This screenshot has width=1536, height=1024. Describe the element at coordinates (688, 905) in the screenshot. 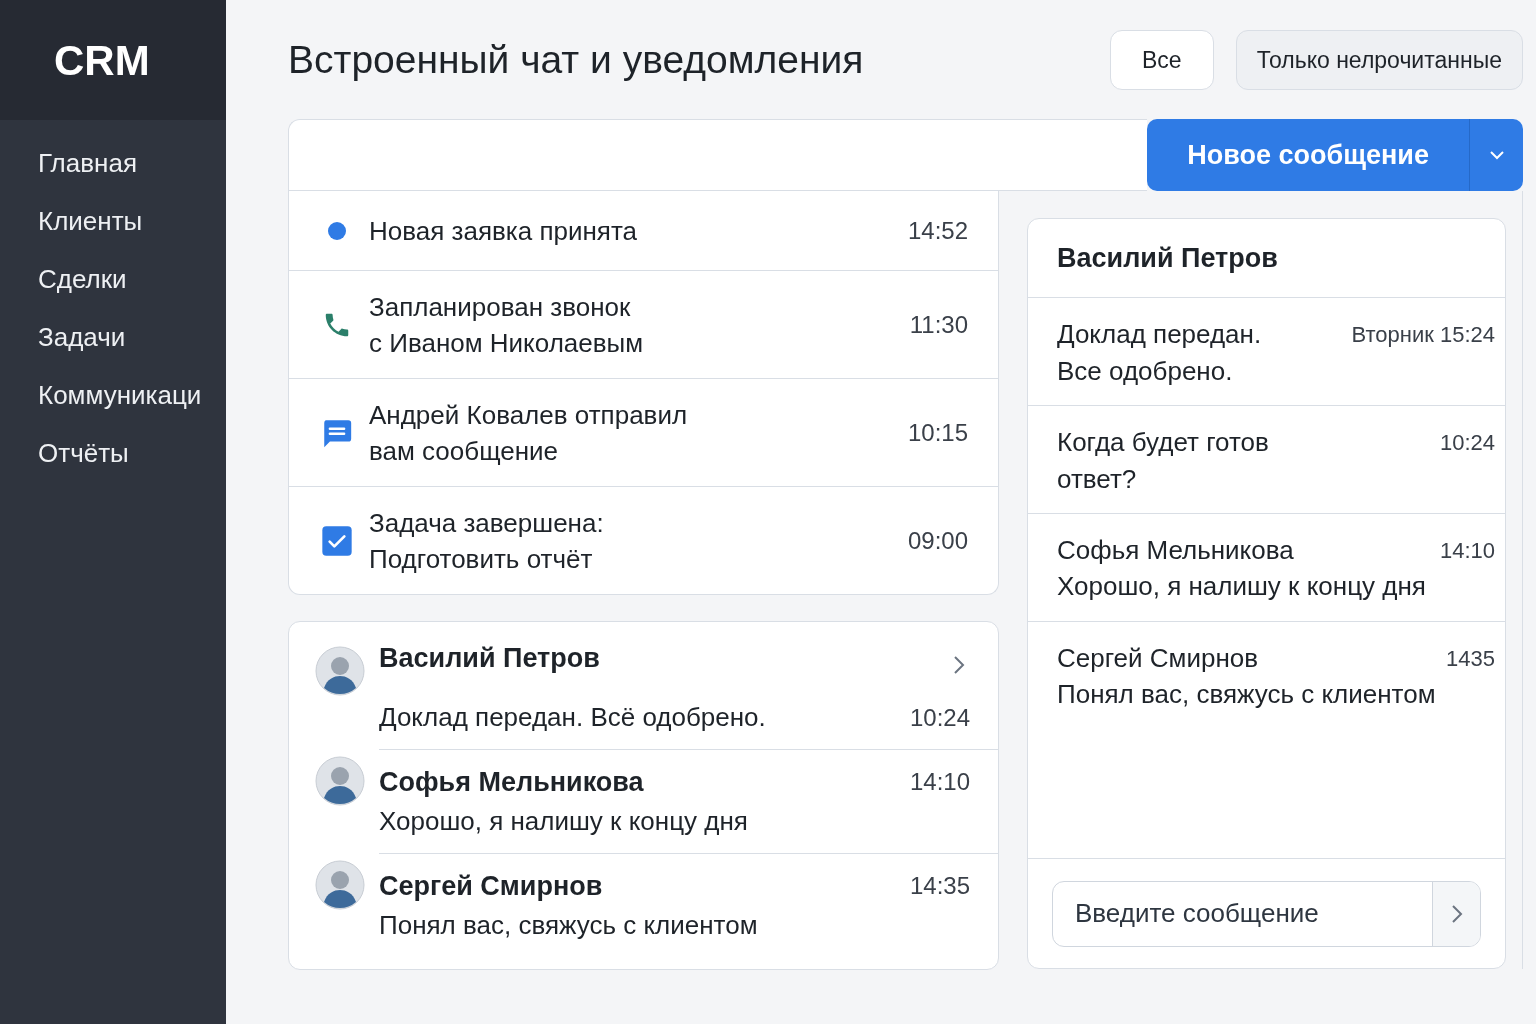

I see `conversation-item: Сергей Смирнов 14:35 Понял вас, свяжусь с клиентом` at that location.